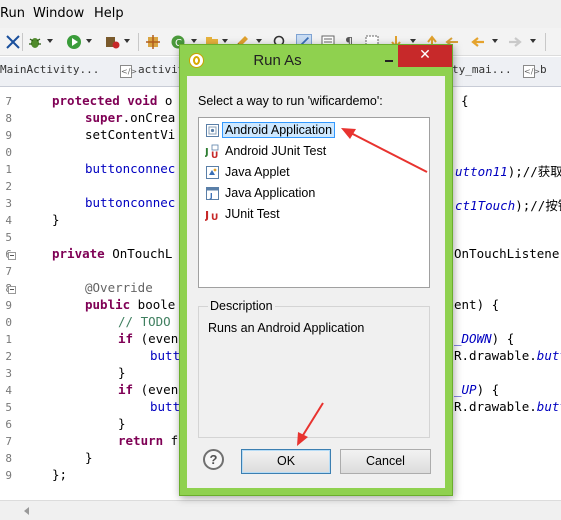 This screenshot has height=520, width=561. I want to click on code-line: protected void o, so click(112, 100).